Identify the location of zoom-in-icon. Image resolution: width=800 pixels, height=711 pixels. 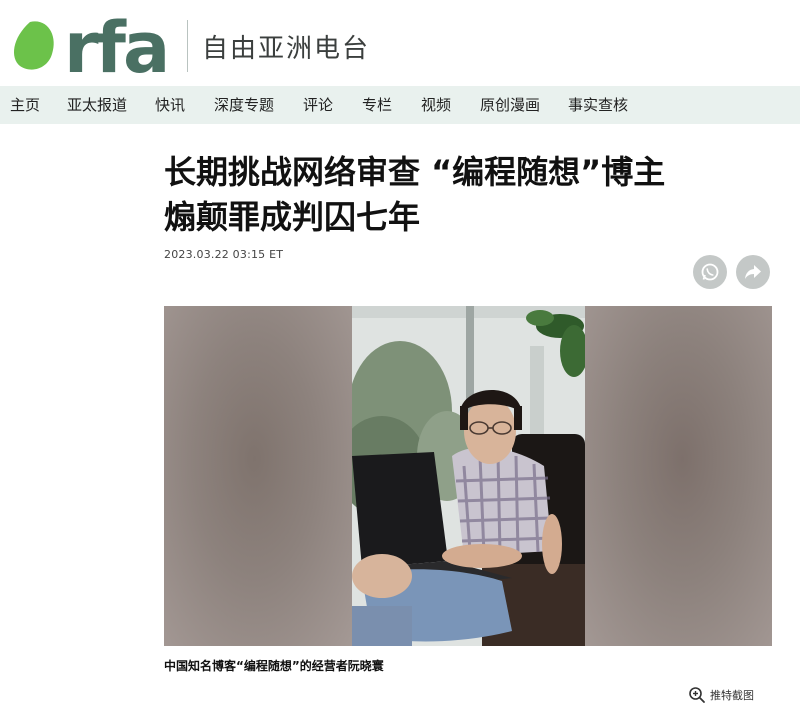
(697, 695).